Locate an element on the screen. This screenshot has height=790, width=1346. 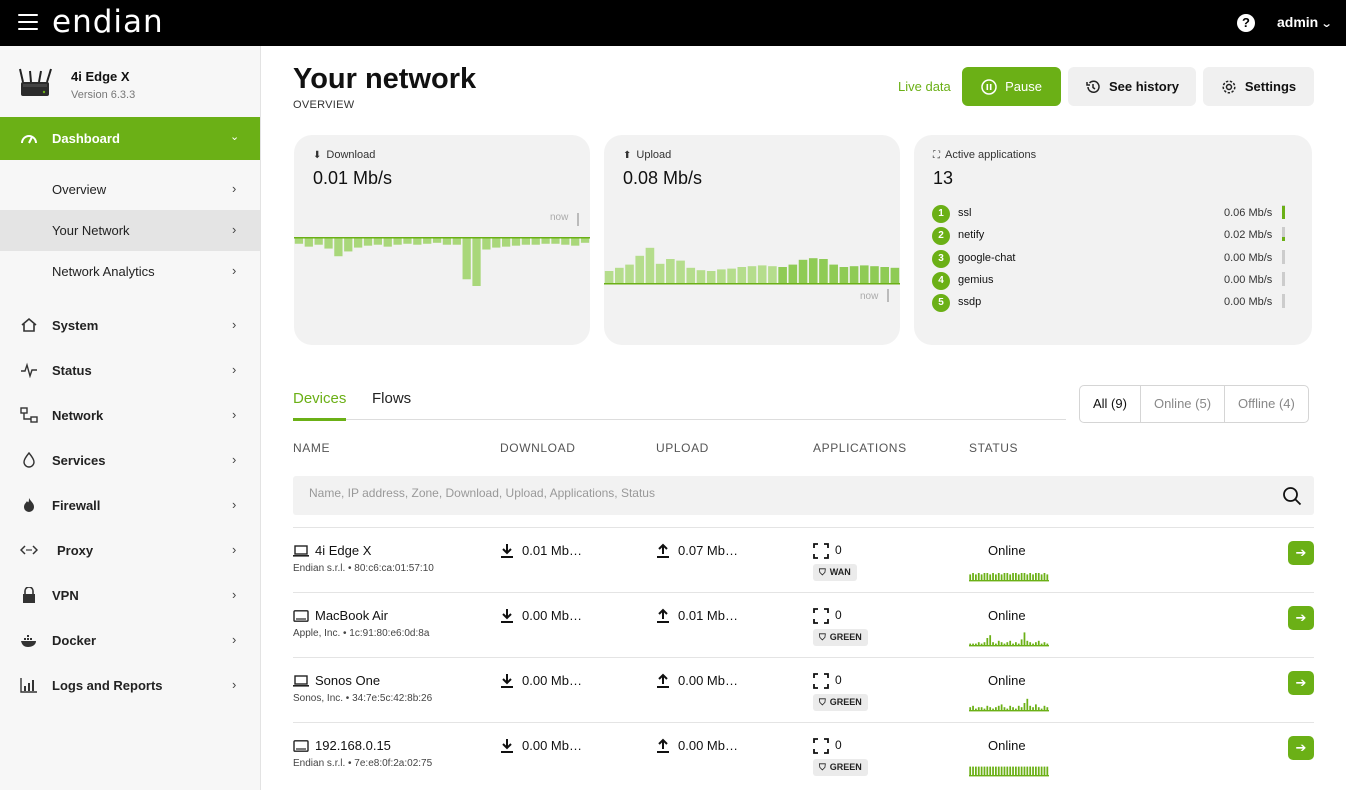
app-rank: 4 is located at coordinates (941, 280).